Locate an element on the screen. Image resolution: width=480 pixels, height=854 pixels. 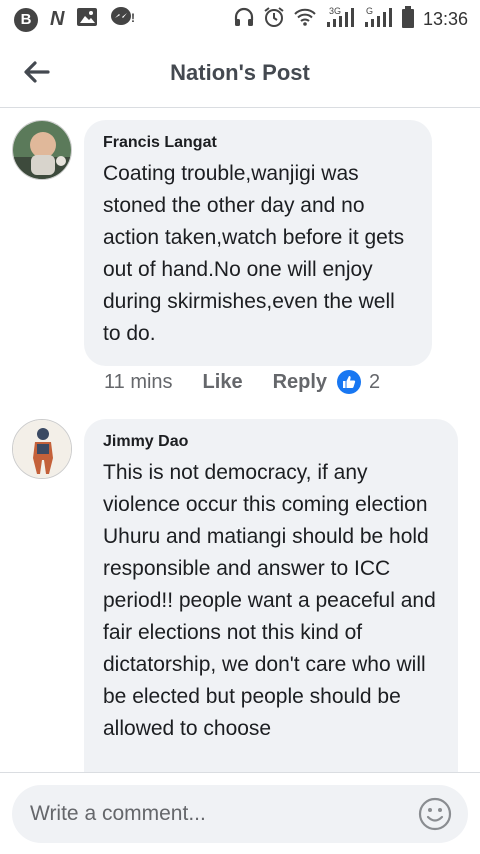
comment-input is located at coordinates (240, 814).